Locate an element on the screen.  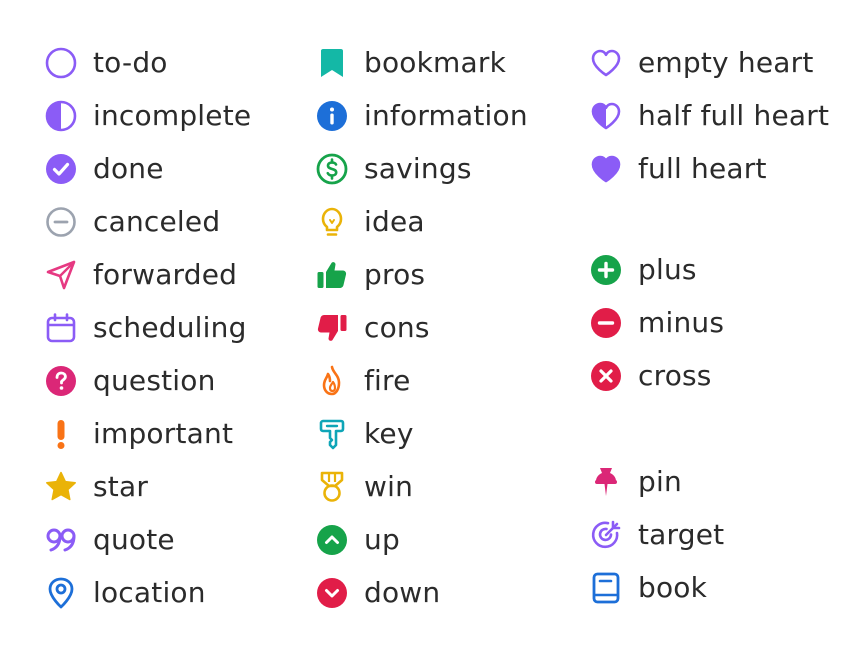
thumbs-down-icon is located at coordinates (332, 328).